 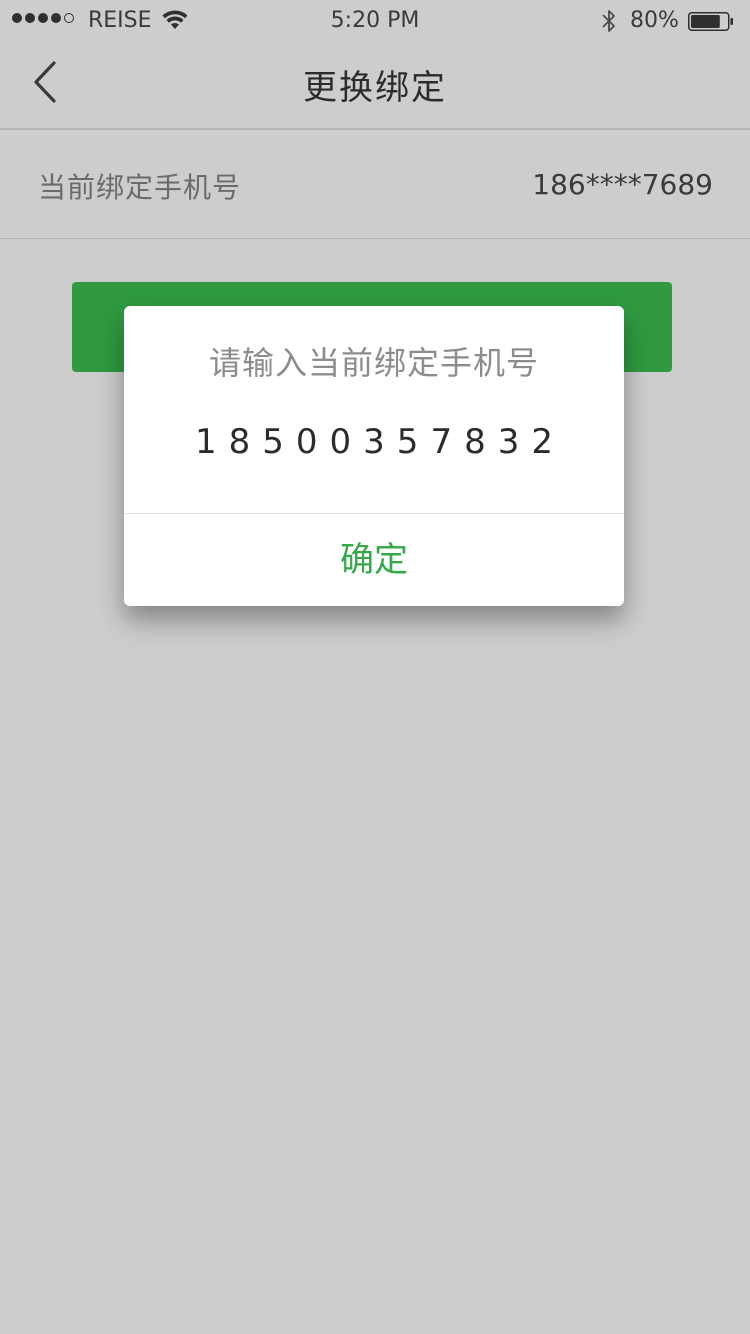 I want to click on phone-input-field: 18500357832, so click(x=374, y=442).